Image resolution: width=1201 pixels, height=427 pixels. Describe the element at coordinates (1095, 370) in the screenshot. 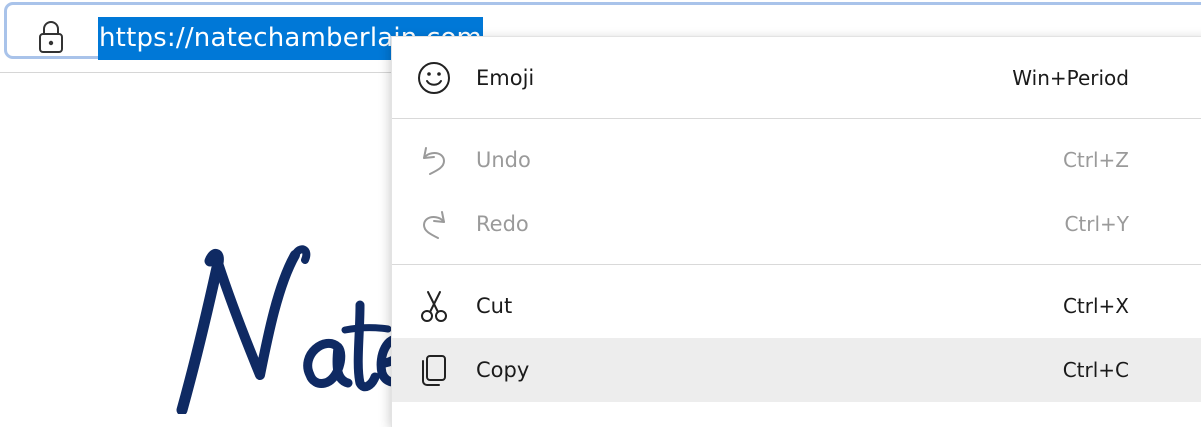

I see `menu-item-shortcut: Ctrl+C` at that location.